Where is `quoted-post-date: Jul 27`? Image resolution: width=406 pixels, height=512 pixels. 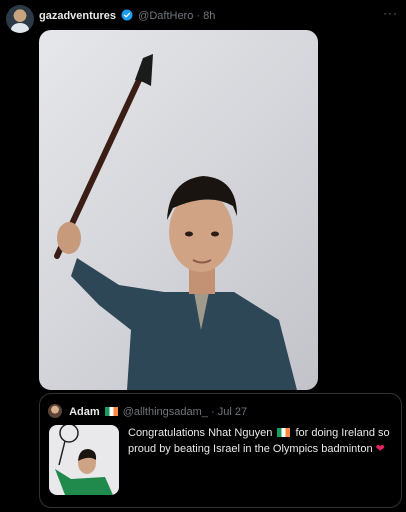 quoted-post-date: Jul 27 is located at coordinates (232, 412).